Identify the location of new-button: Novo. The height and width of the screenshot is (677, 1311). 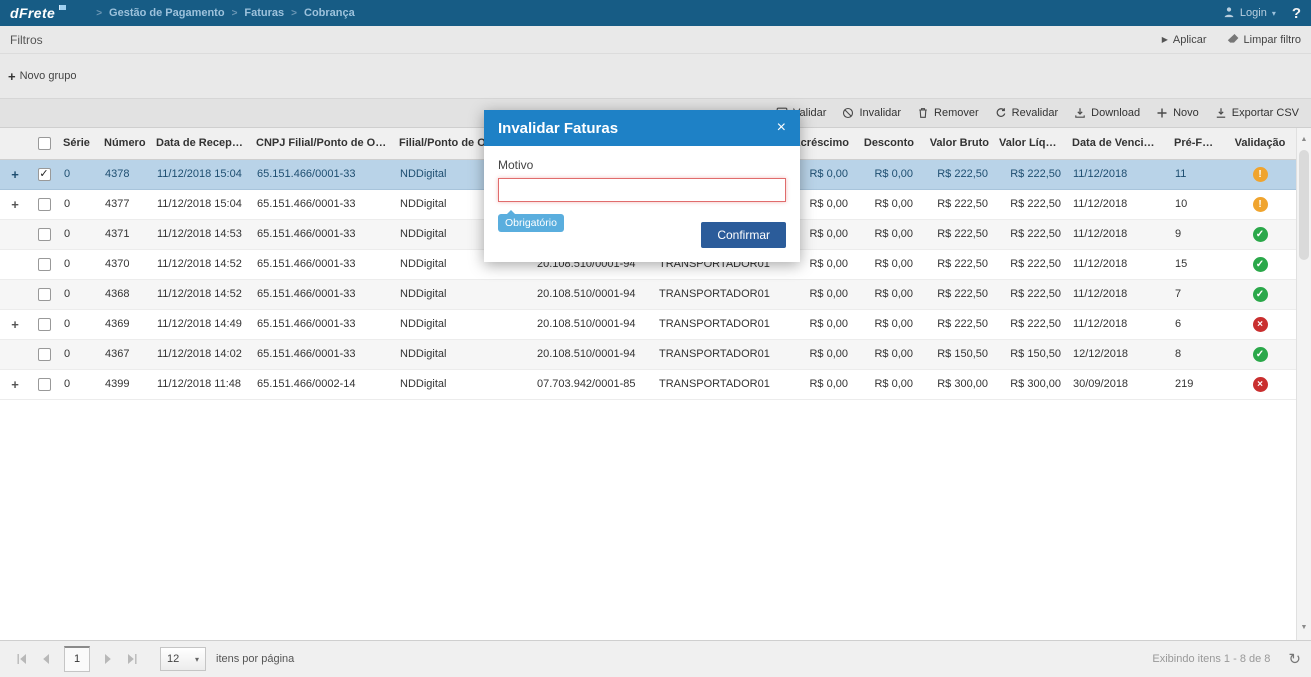
(1177, 113).